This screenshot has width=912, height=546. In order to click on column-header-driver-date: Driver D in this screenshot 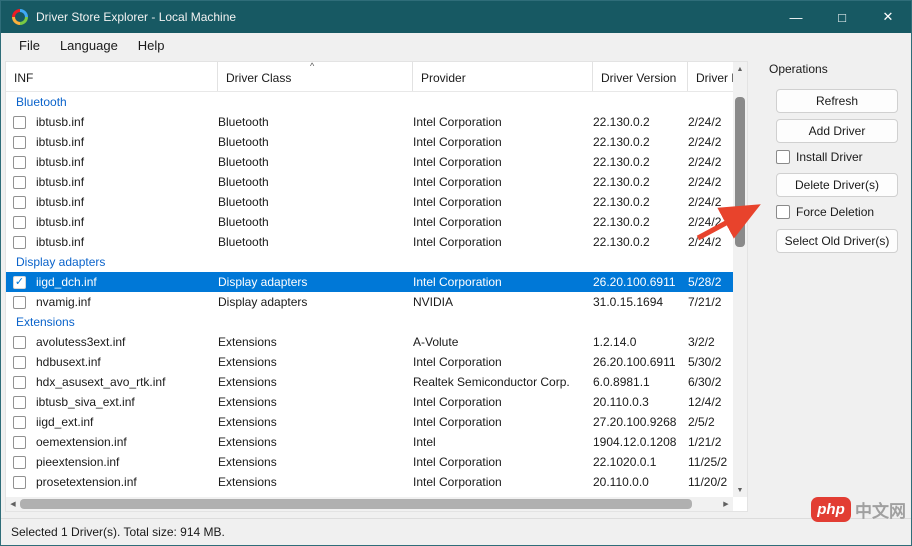, I will do `click(711, 76)`.